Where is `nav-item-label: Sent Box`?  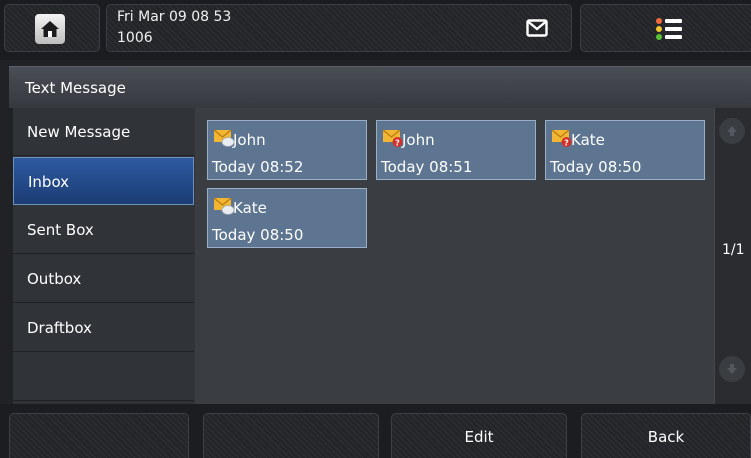 nav-item-label: Sent Box is located at coordinates (60, 230).